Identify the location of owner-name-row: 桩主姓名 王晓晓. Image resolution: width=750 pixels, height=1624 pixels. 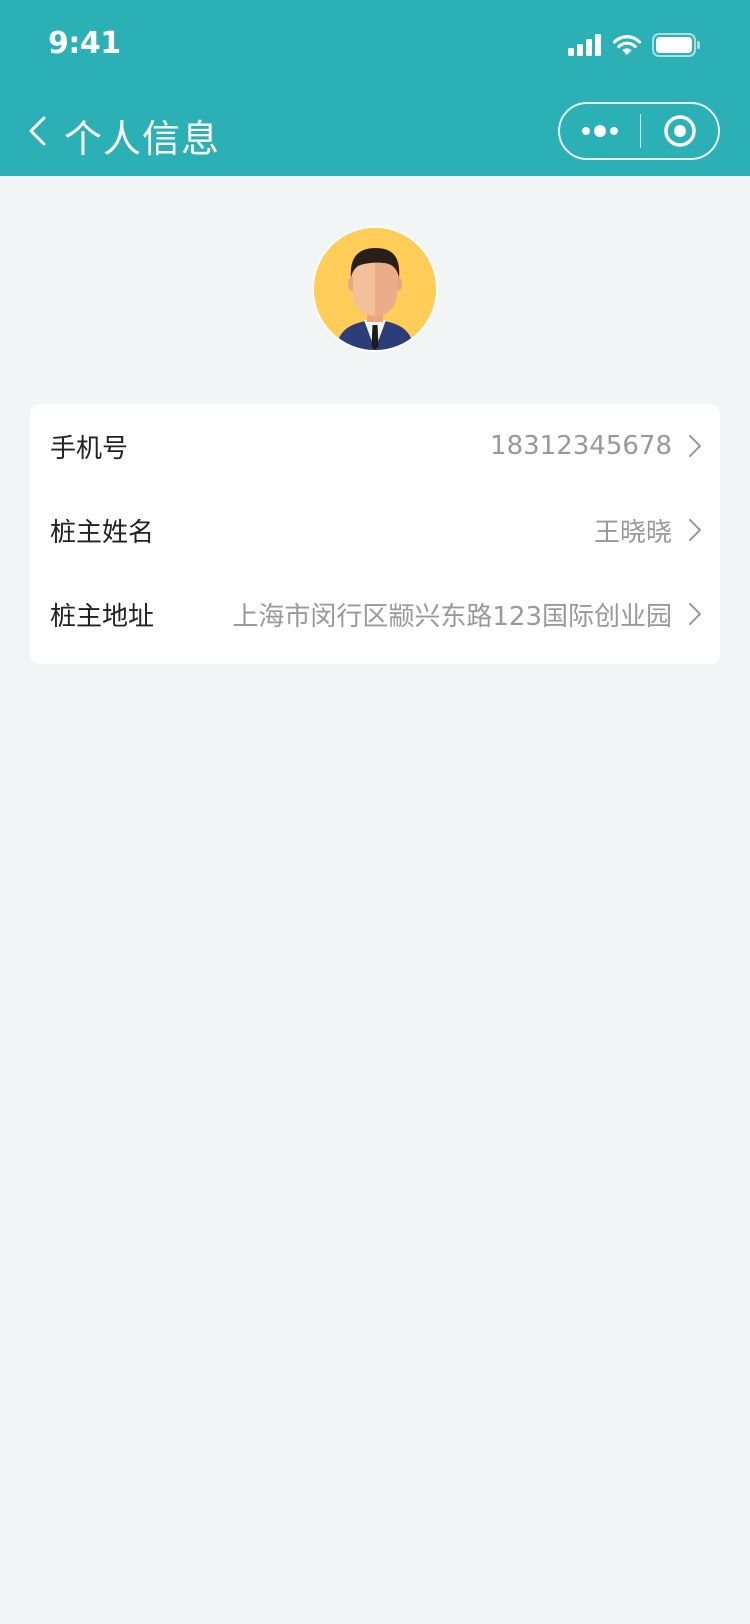
(375, 530).